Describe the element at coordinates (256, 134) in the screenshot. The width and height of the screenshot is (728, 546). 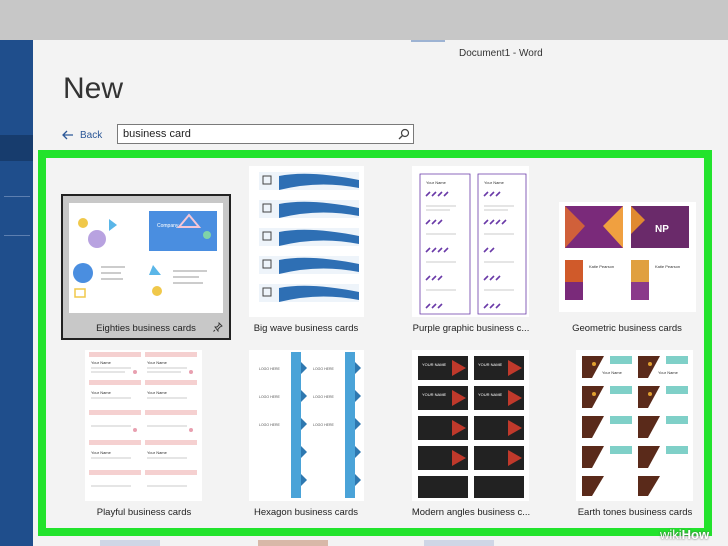
I see `search-input` at that location.